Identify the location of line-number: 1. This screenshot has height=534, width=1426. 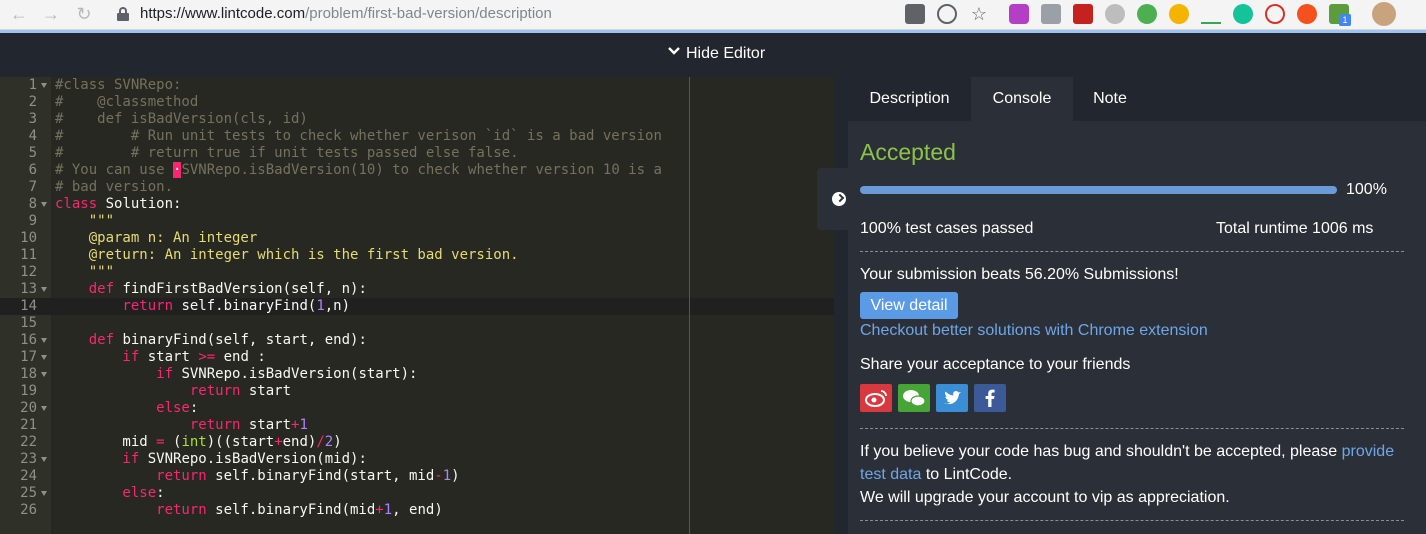
(32, 85).